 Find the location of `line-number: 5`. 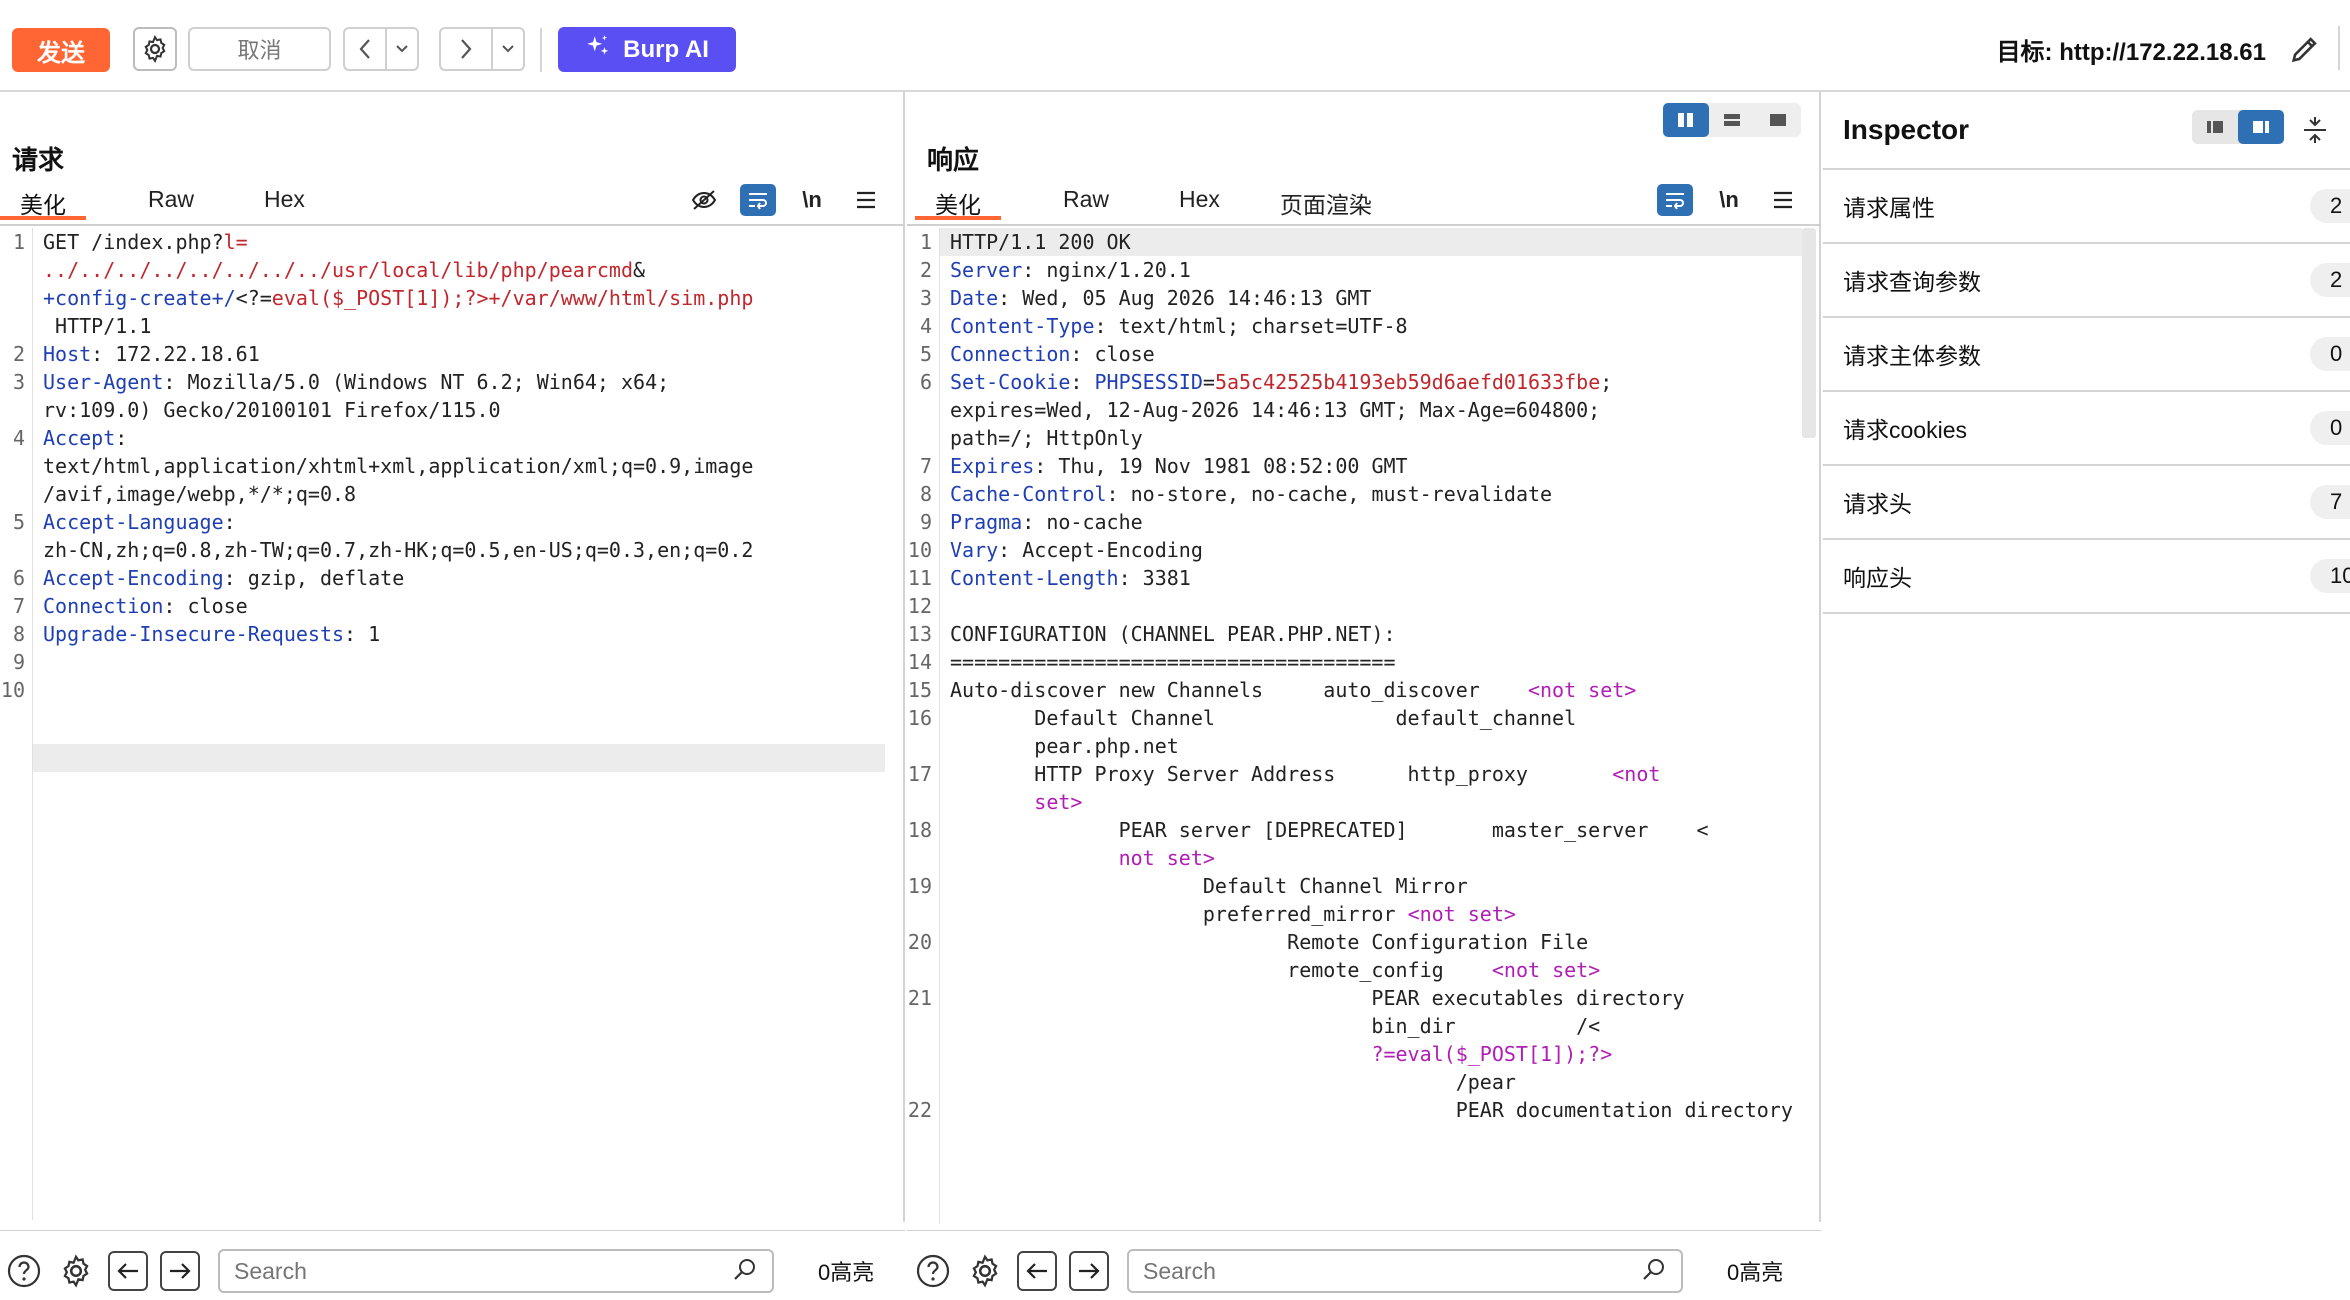

line-number: 5 is located at coordinates (18, 522).